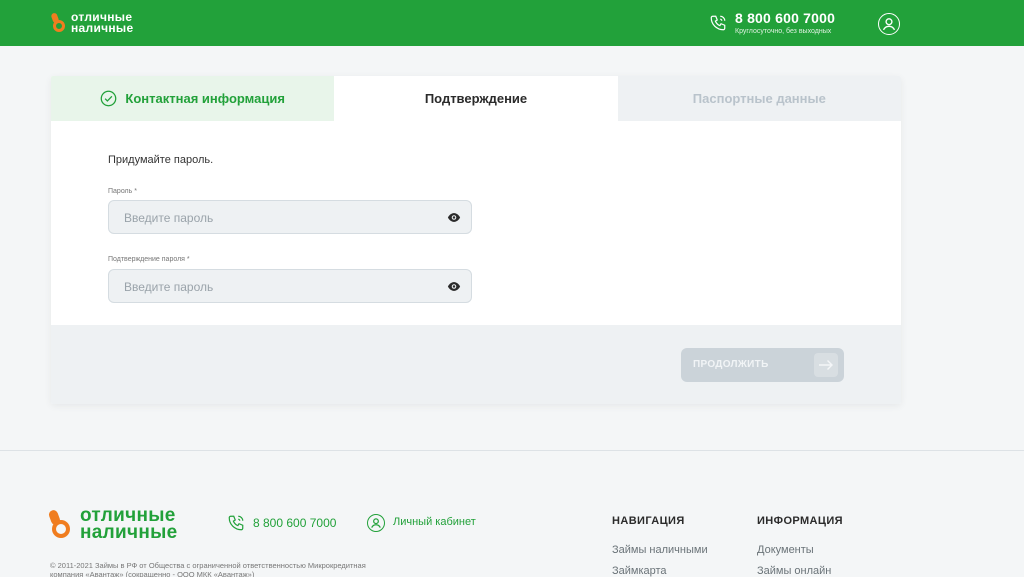 This screenshot has width=1024, height=577. What do you see at coordinates (376, 523) in the screenshot?
I see `user-icon` at bounding box center [376, 523].